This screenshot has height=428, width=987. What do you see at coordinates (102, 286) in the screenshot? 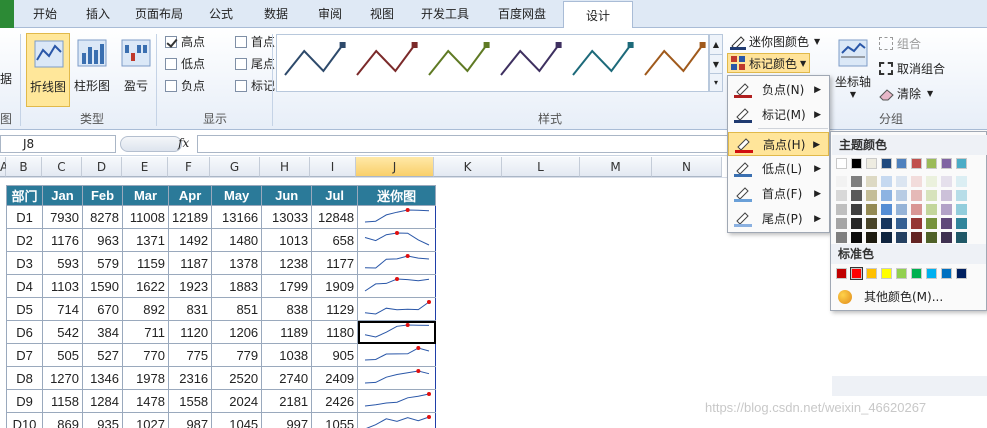
I see `value-cell: 1590` at bounding box center [102, 286].